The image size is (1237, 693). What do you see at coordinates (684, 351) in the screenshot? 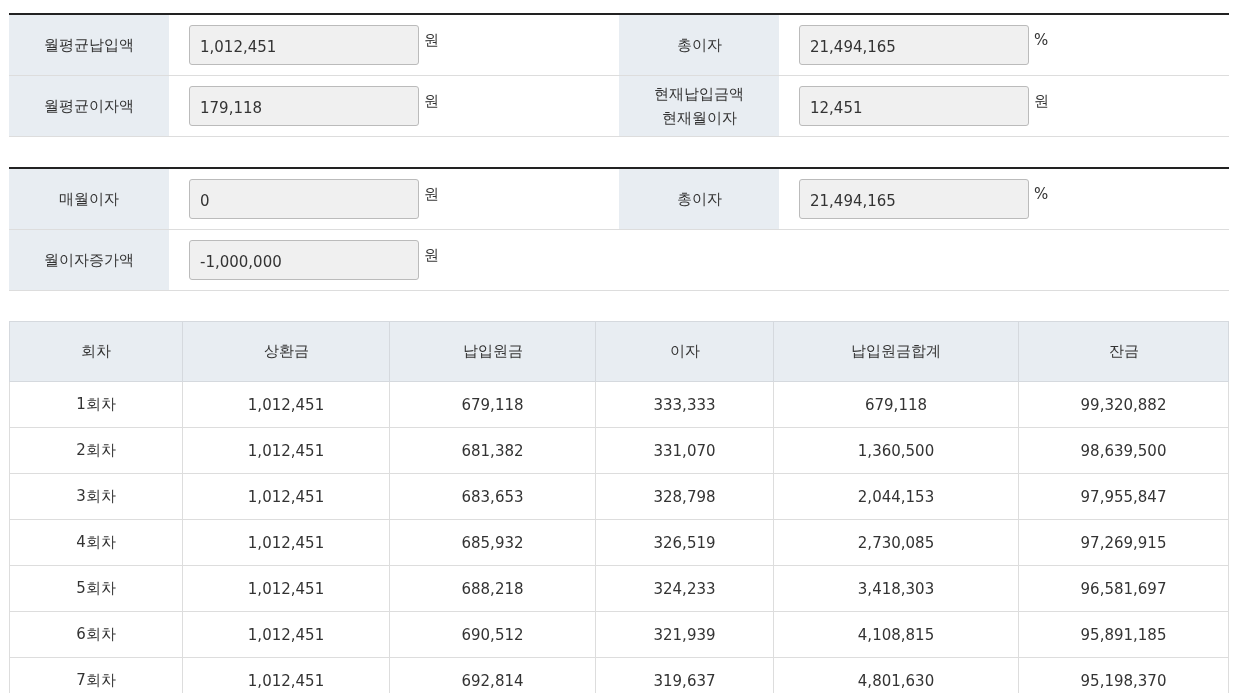
I see `column-header: 이자` at bounding box center [684, 351].